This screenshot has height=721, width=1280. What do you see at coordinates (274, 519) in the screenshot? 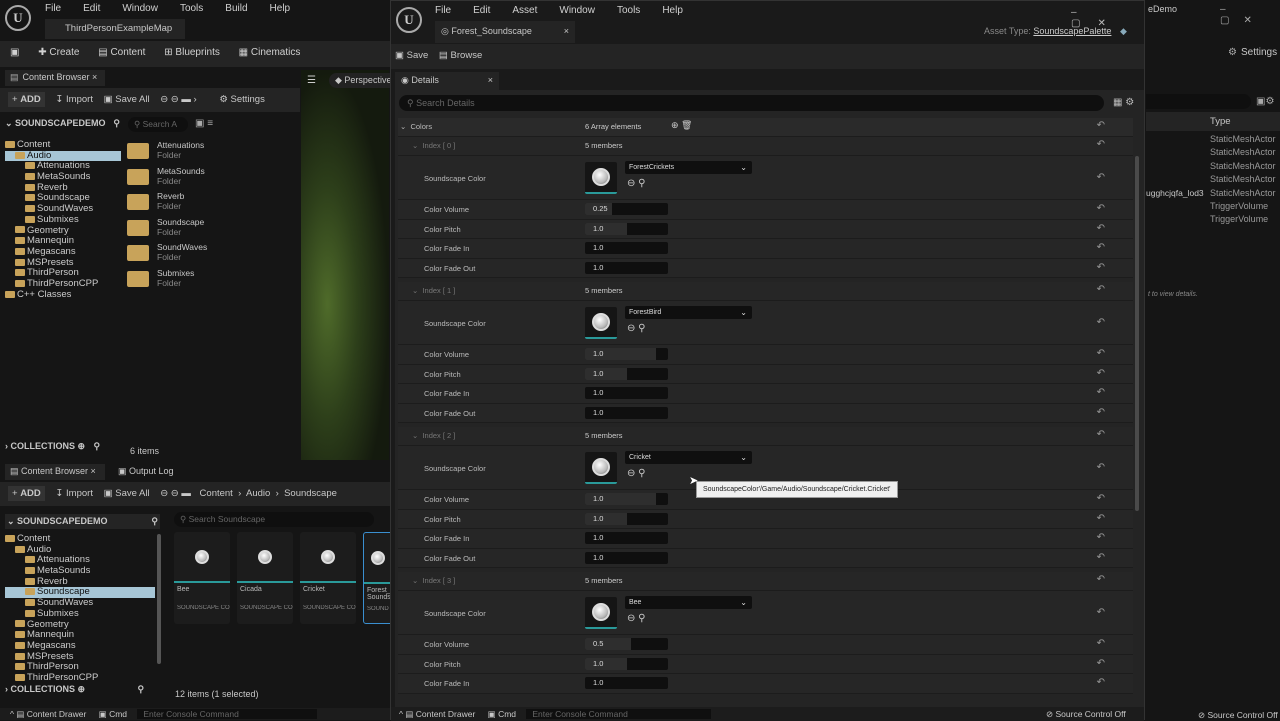
I see `asset-search-input-2: ⚲ Search Soundscape` at bounding box center [274, 519].